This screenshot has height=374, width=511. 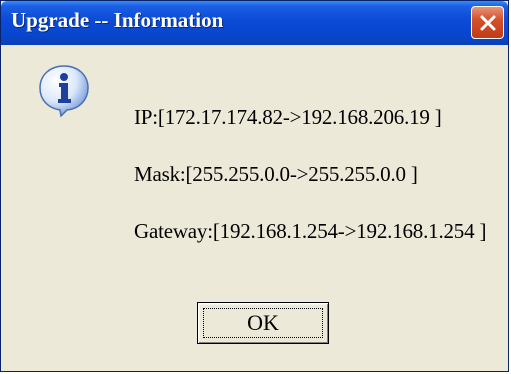 I want to click on mask-message: Mask:[255.255.0.0->255.255.0.0 ], so click(x=276, y=174).